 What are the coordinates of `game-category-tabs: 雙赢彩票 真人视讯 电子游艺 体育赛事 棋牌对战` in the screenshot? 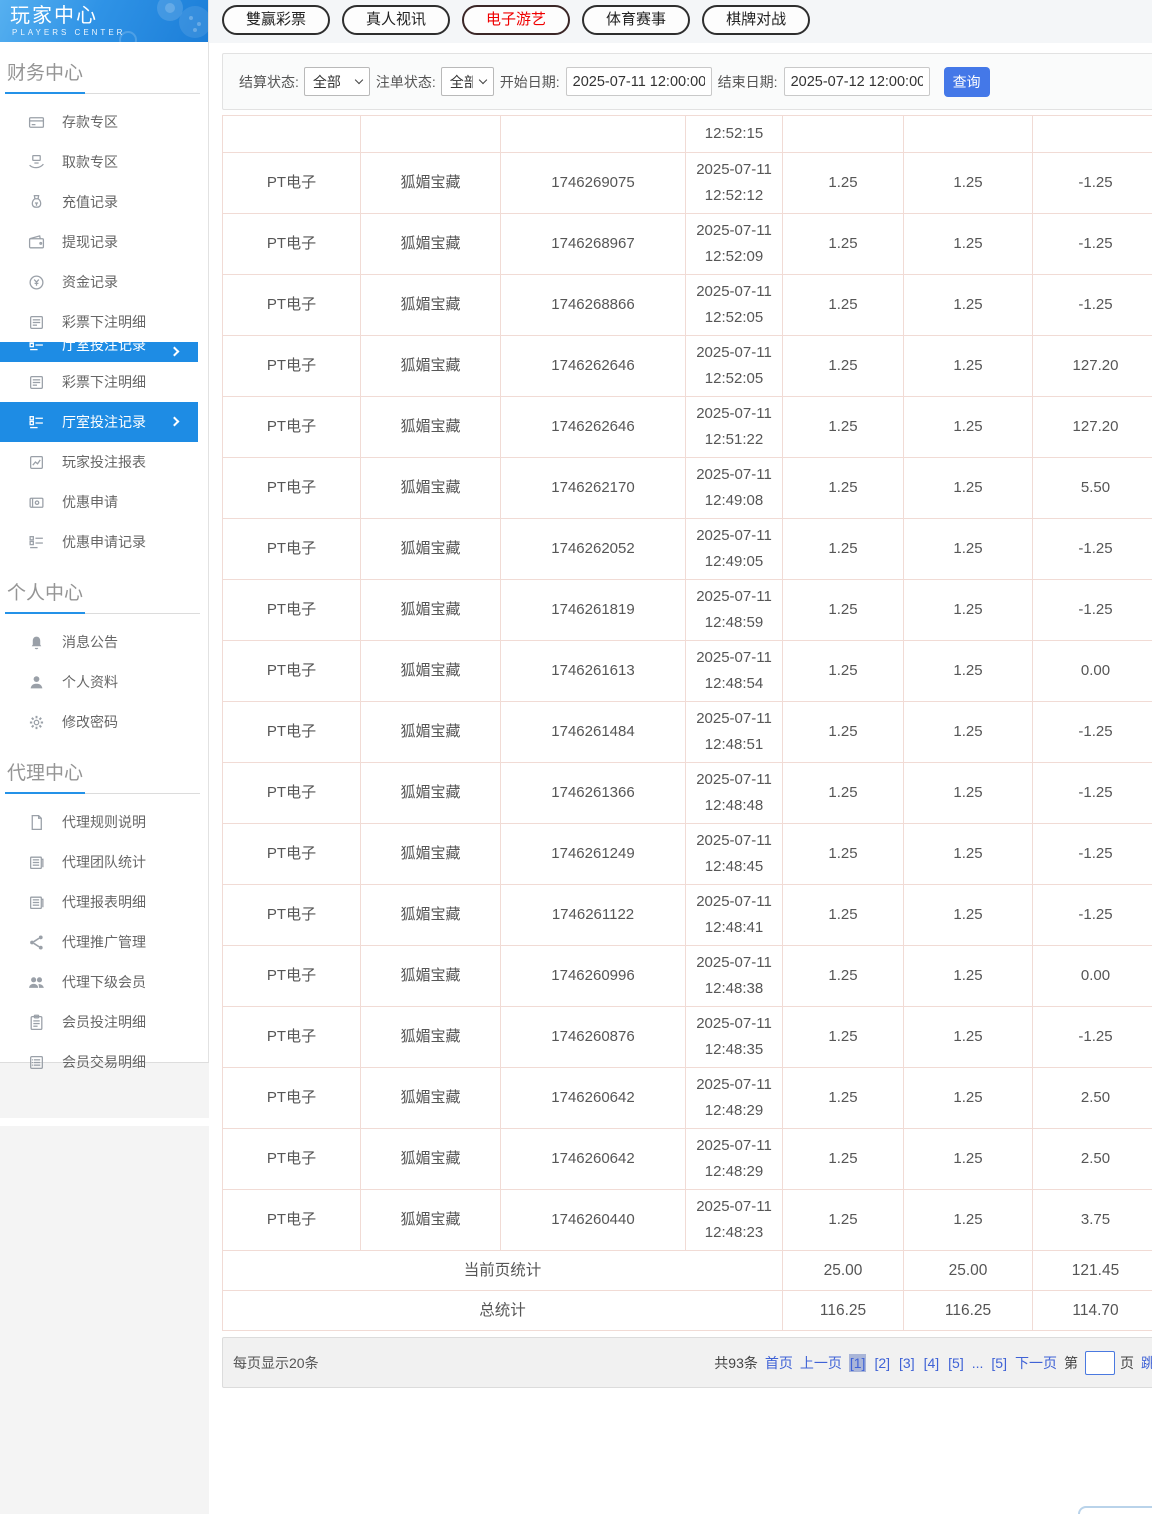 It's located at (680, 21).